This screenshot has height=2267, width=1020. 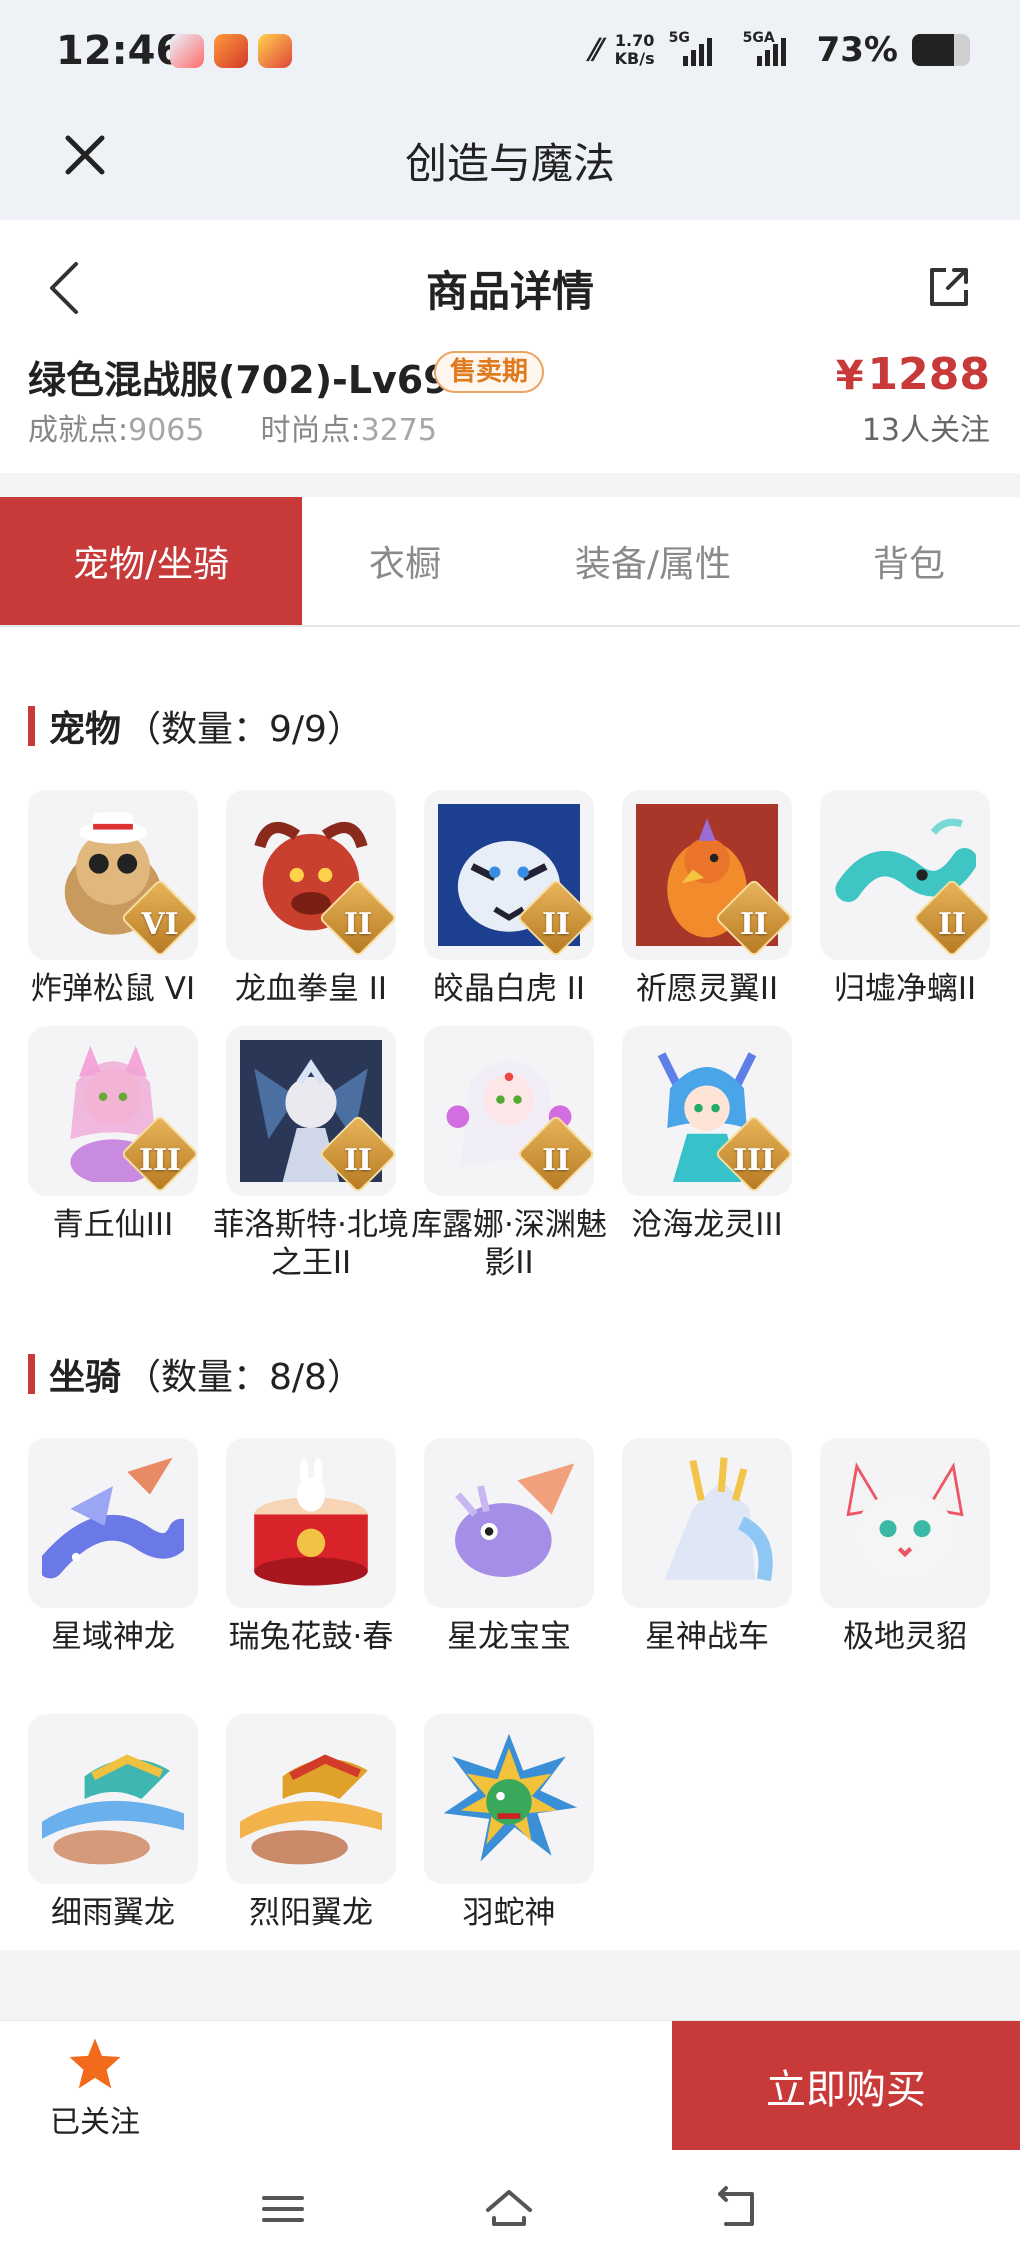 I want to click on star-dragon-icon, so click(x=113, y=1518).